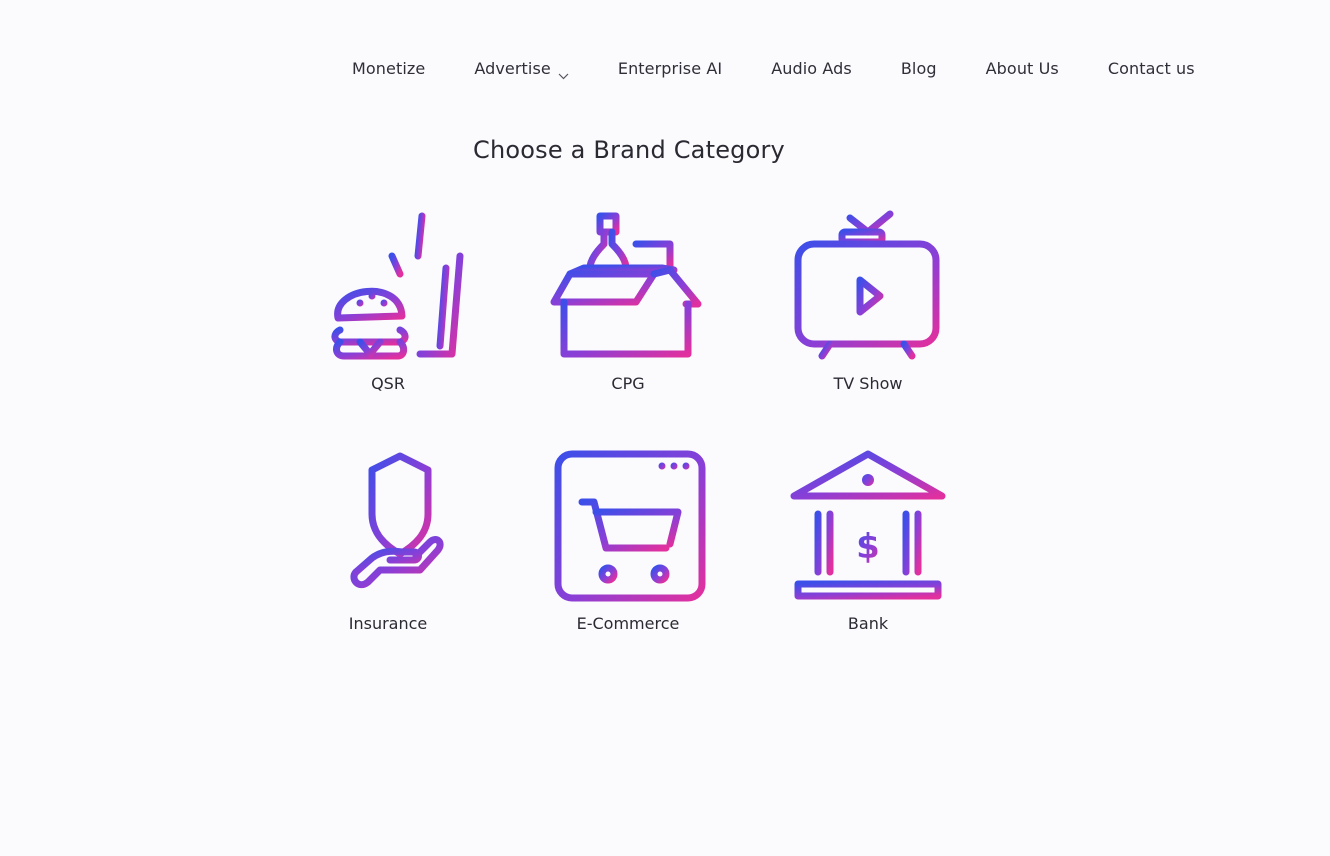  Describe the element at coordinates (868, 623) in the screenshot. I see `category-label: Bank` at that location.